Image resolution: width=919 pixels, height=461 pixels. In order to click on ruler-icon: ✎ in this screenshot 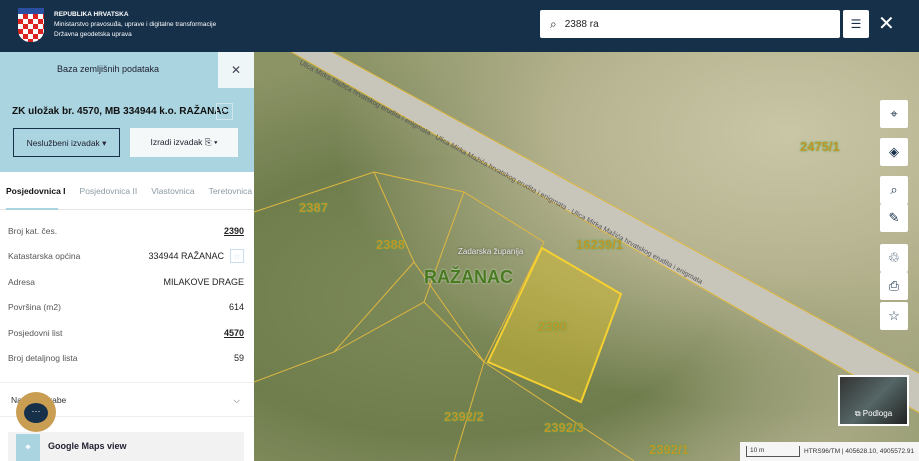, I will do `click(894, 217)`.